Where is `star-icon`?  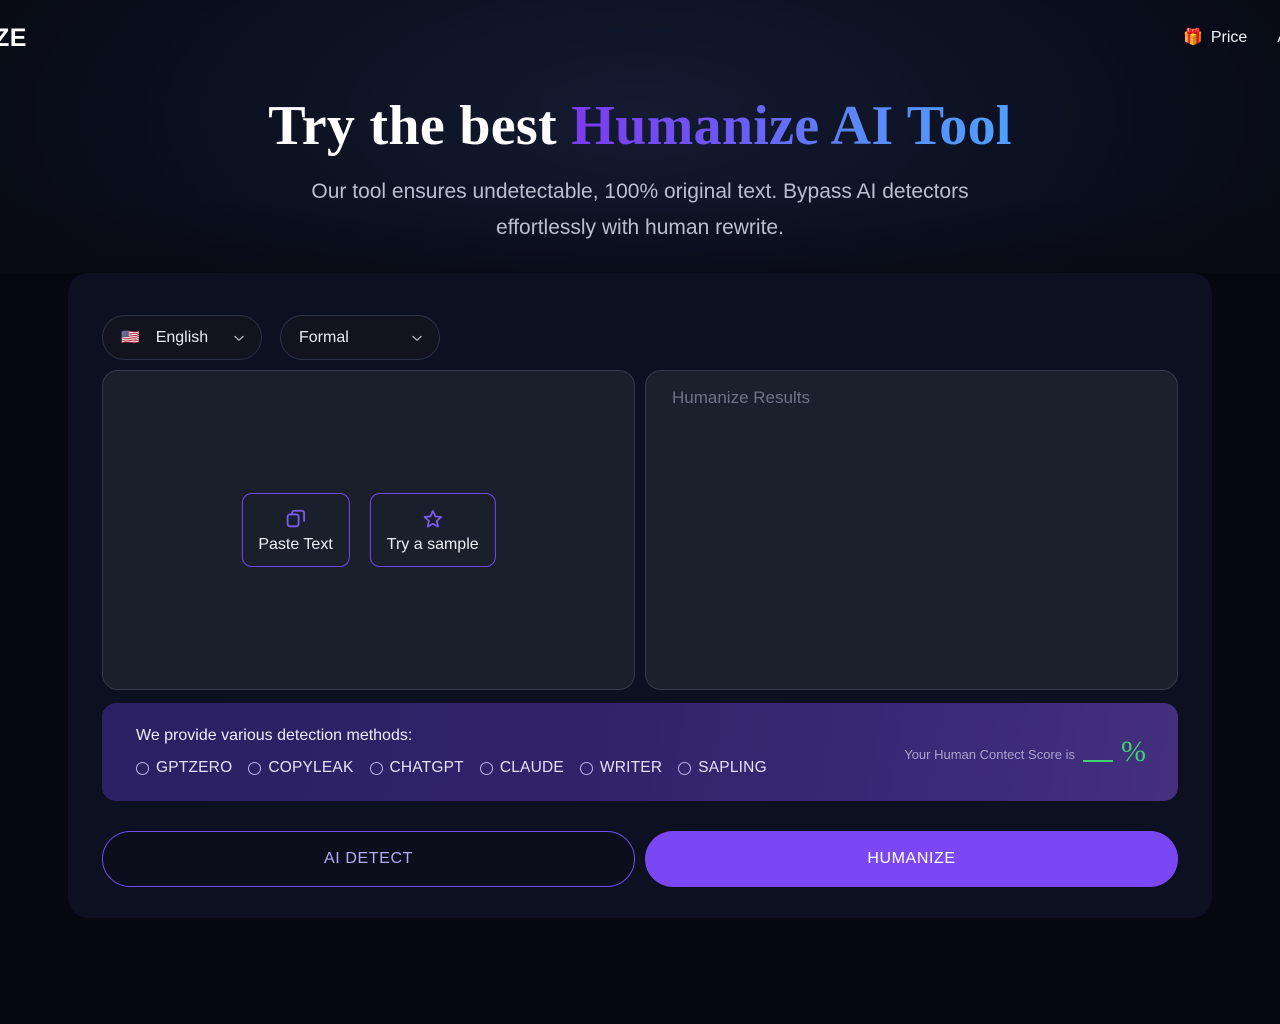 star-icon is located at coordinates (433, 519).